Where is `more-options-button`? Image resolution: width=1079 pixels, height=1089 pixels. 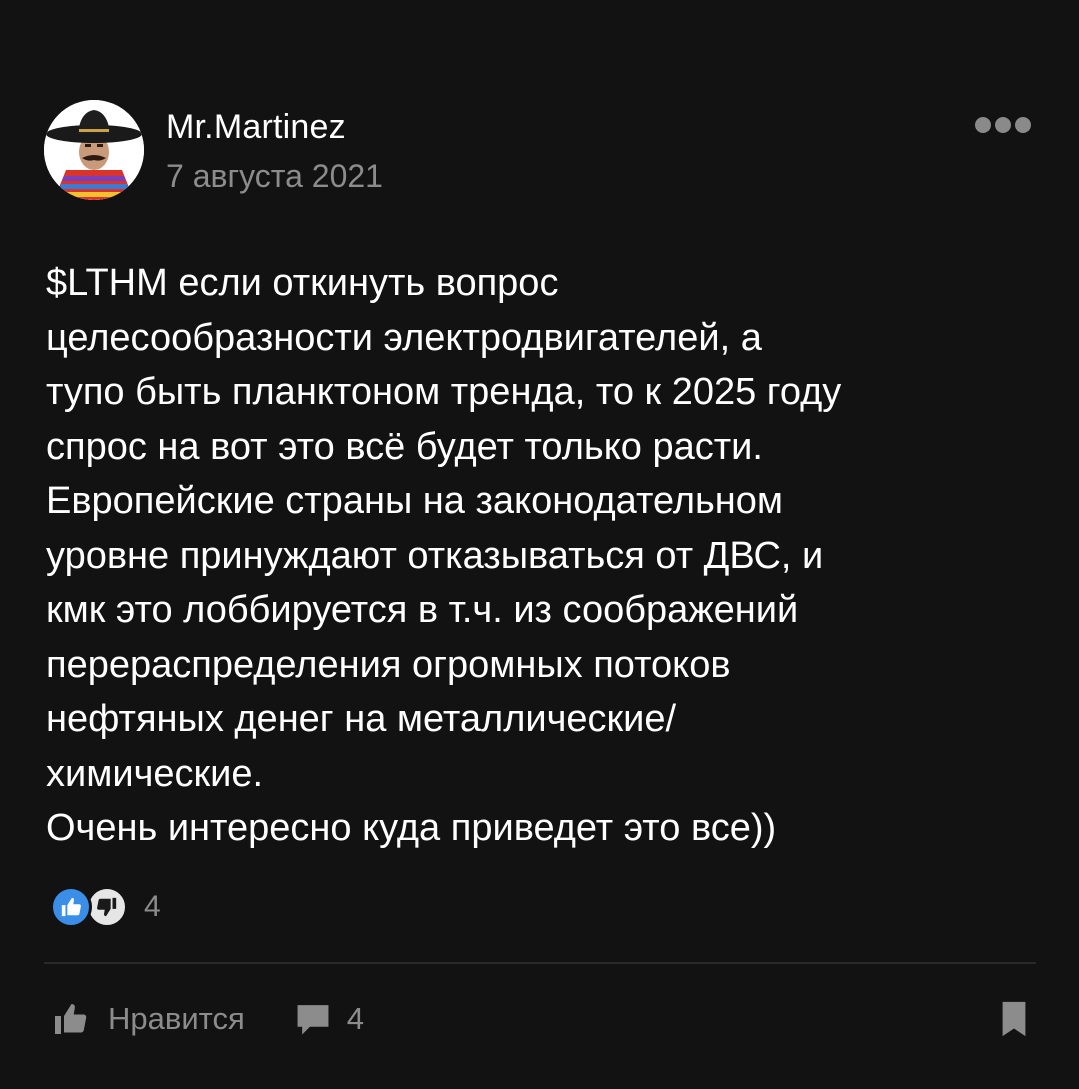
more-options-button is located at coordinates (1003, 125).